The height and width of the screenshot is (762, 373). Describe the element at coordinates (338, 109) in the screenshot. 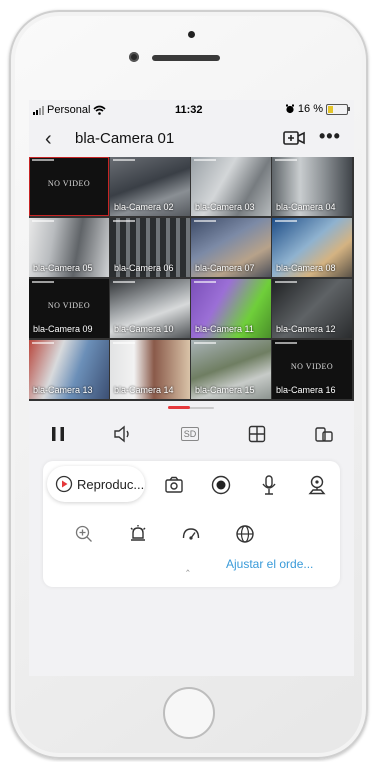

I see `battery-icon` at that location.